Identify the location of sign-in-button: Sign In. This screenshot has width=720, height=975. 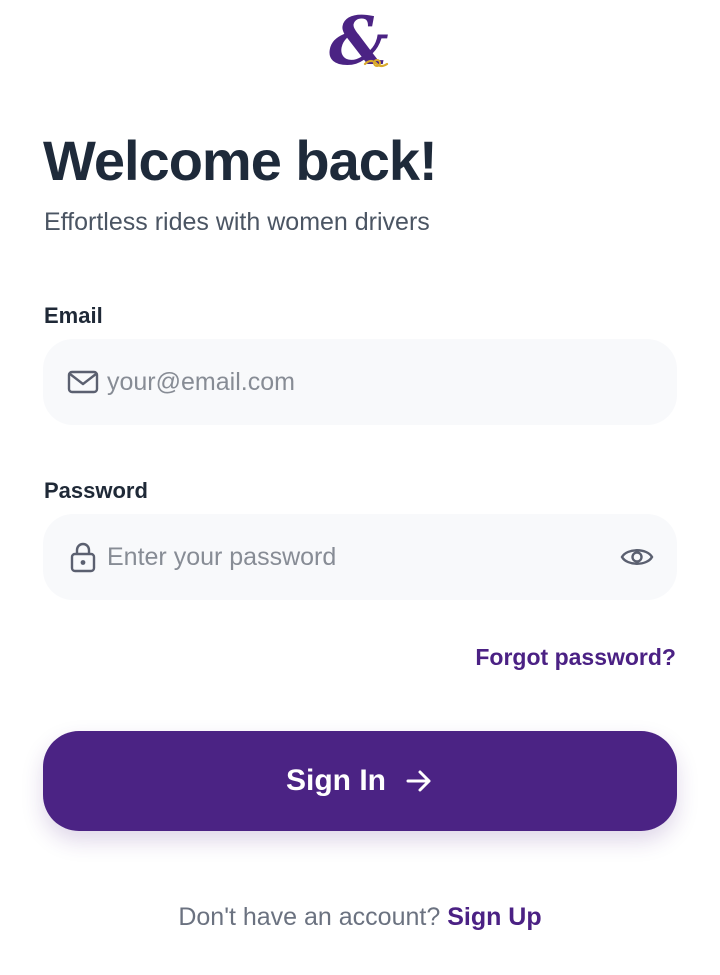
(360, 781).